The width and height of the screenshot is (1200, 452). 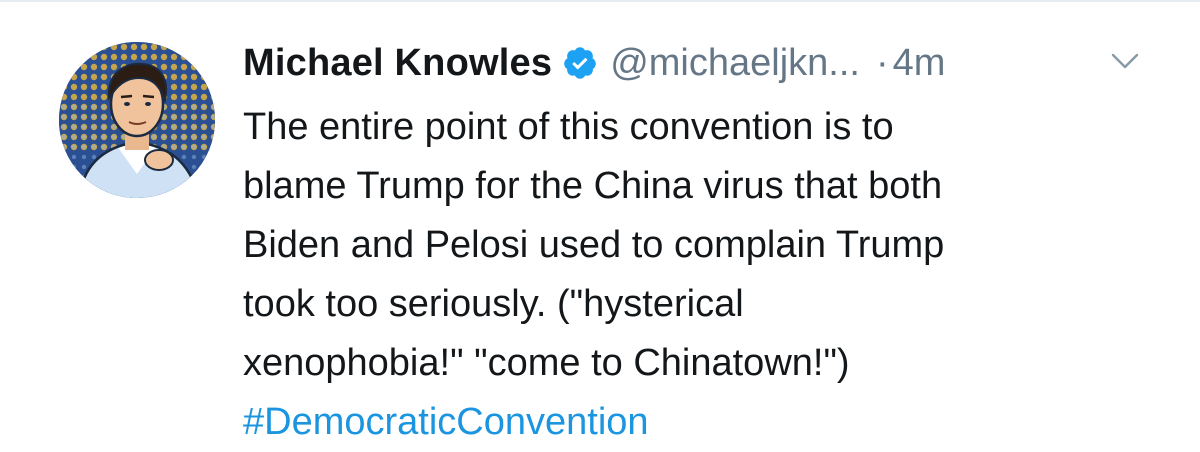 I want to click on tweet-text-line: Biden and Pelosi used to complain Trump, so click(x=594, y=245).